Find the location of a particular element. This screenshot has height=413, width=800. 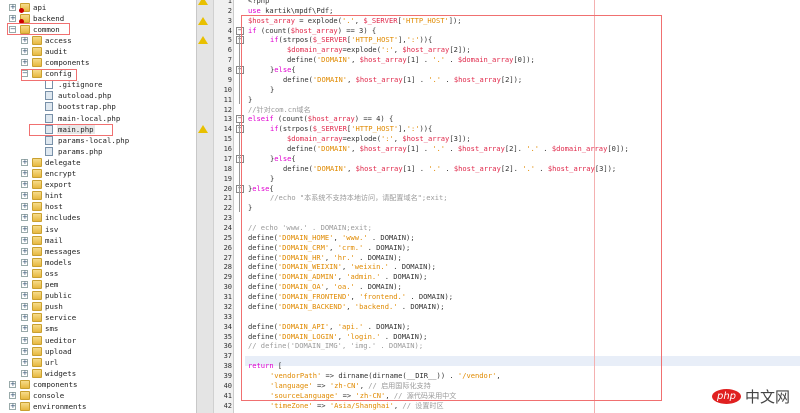

code-line: 'timeZone' => 'Asia/Shanghai', // 设置时区 is located at coordinates (357, 406).